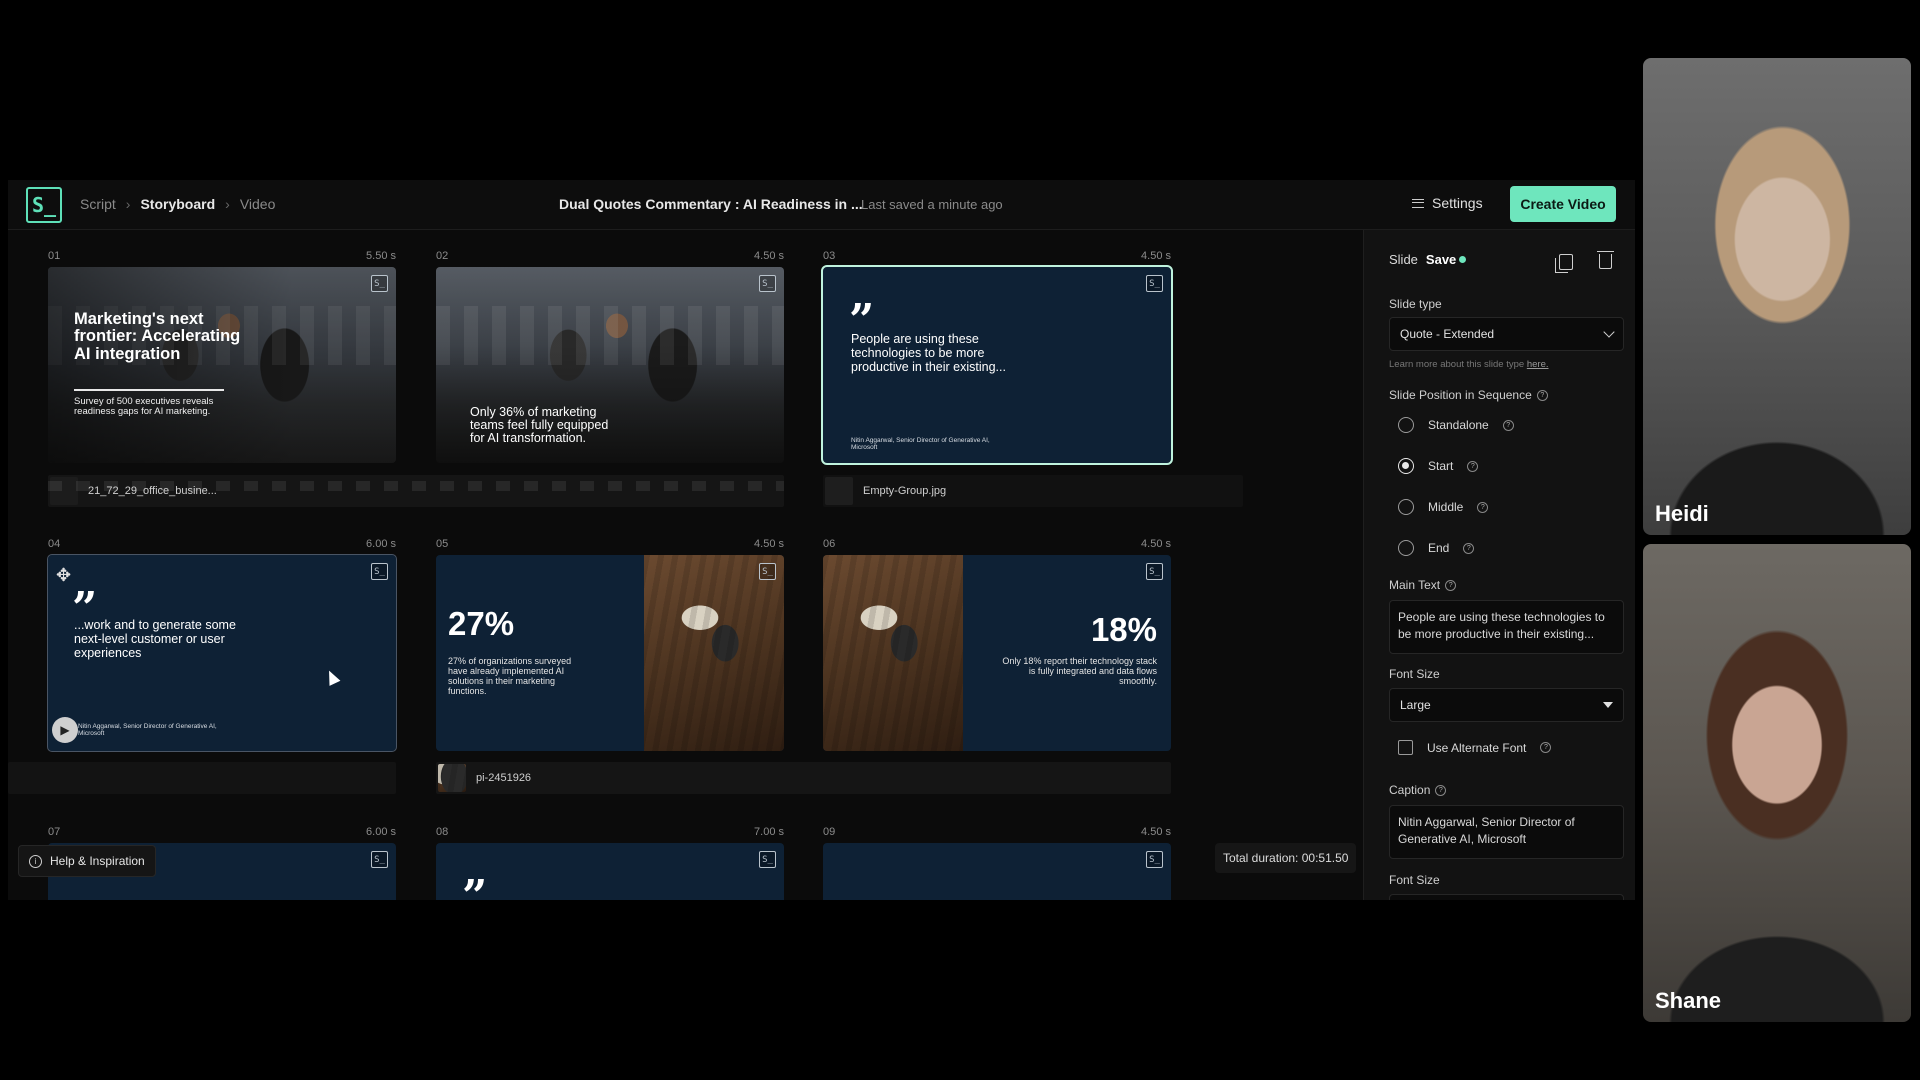 The image size is (1920, 1080). What do you see at coordinates (1777, 783) in the screenshot?
I see `participant-video: Shane` at bounding box center [1777, 783].